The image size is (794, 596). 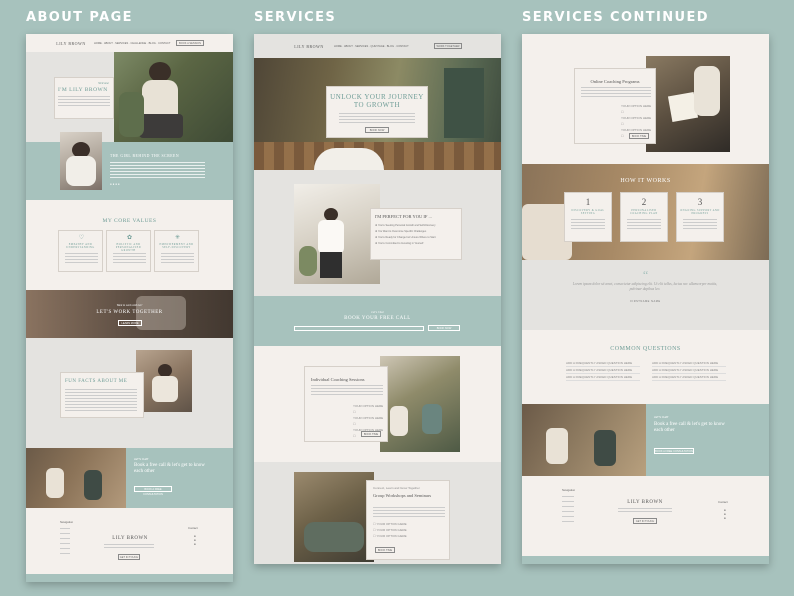 I want to click on about-hero: Welcome I'M LILY BROWN, so click(x=129, y=97).